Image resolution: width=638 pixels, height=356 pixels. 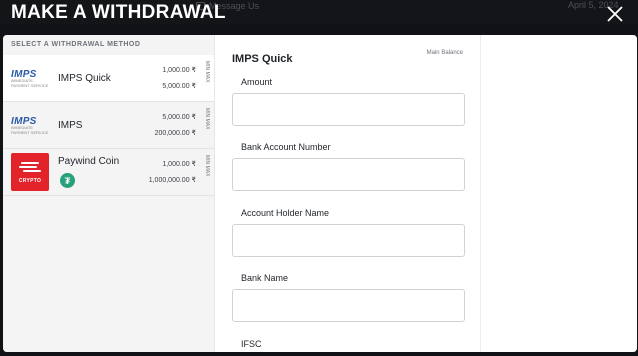 I want to click on method-max-value: 1,000,000.00 ₹, so click(x=172, y=180).